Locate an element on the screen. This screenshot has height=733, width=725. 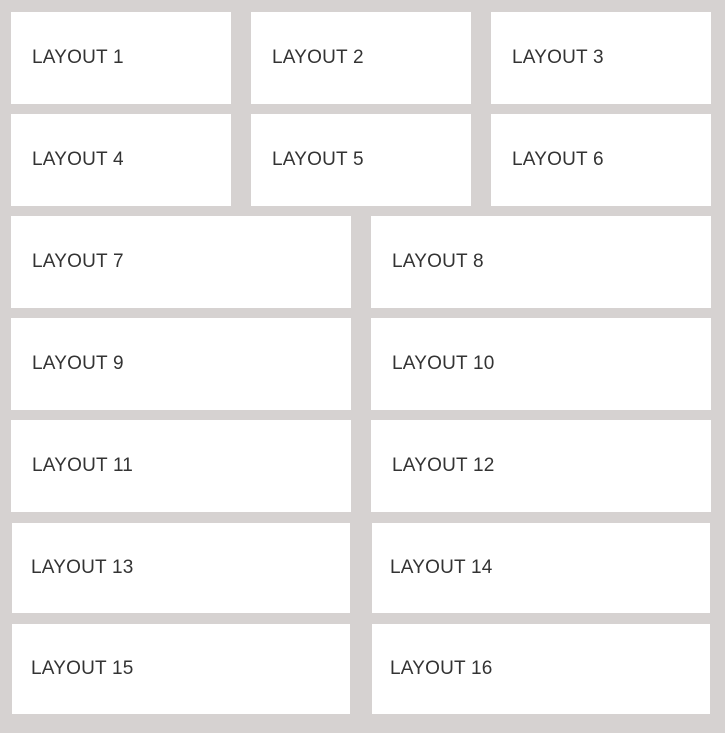
layout-tile-label: LAYOUT 1 is located at coordinates (78, 57).